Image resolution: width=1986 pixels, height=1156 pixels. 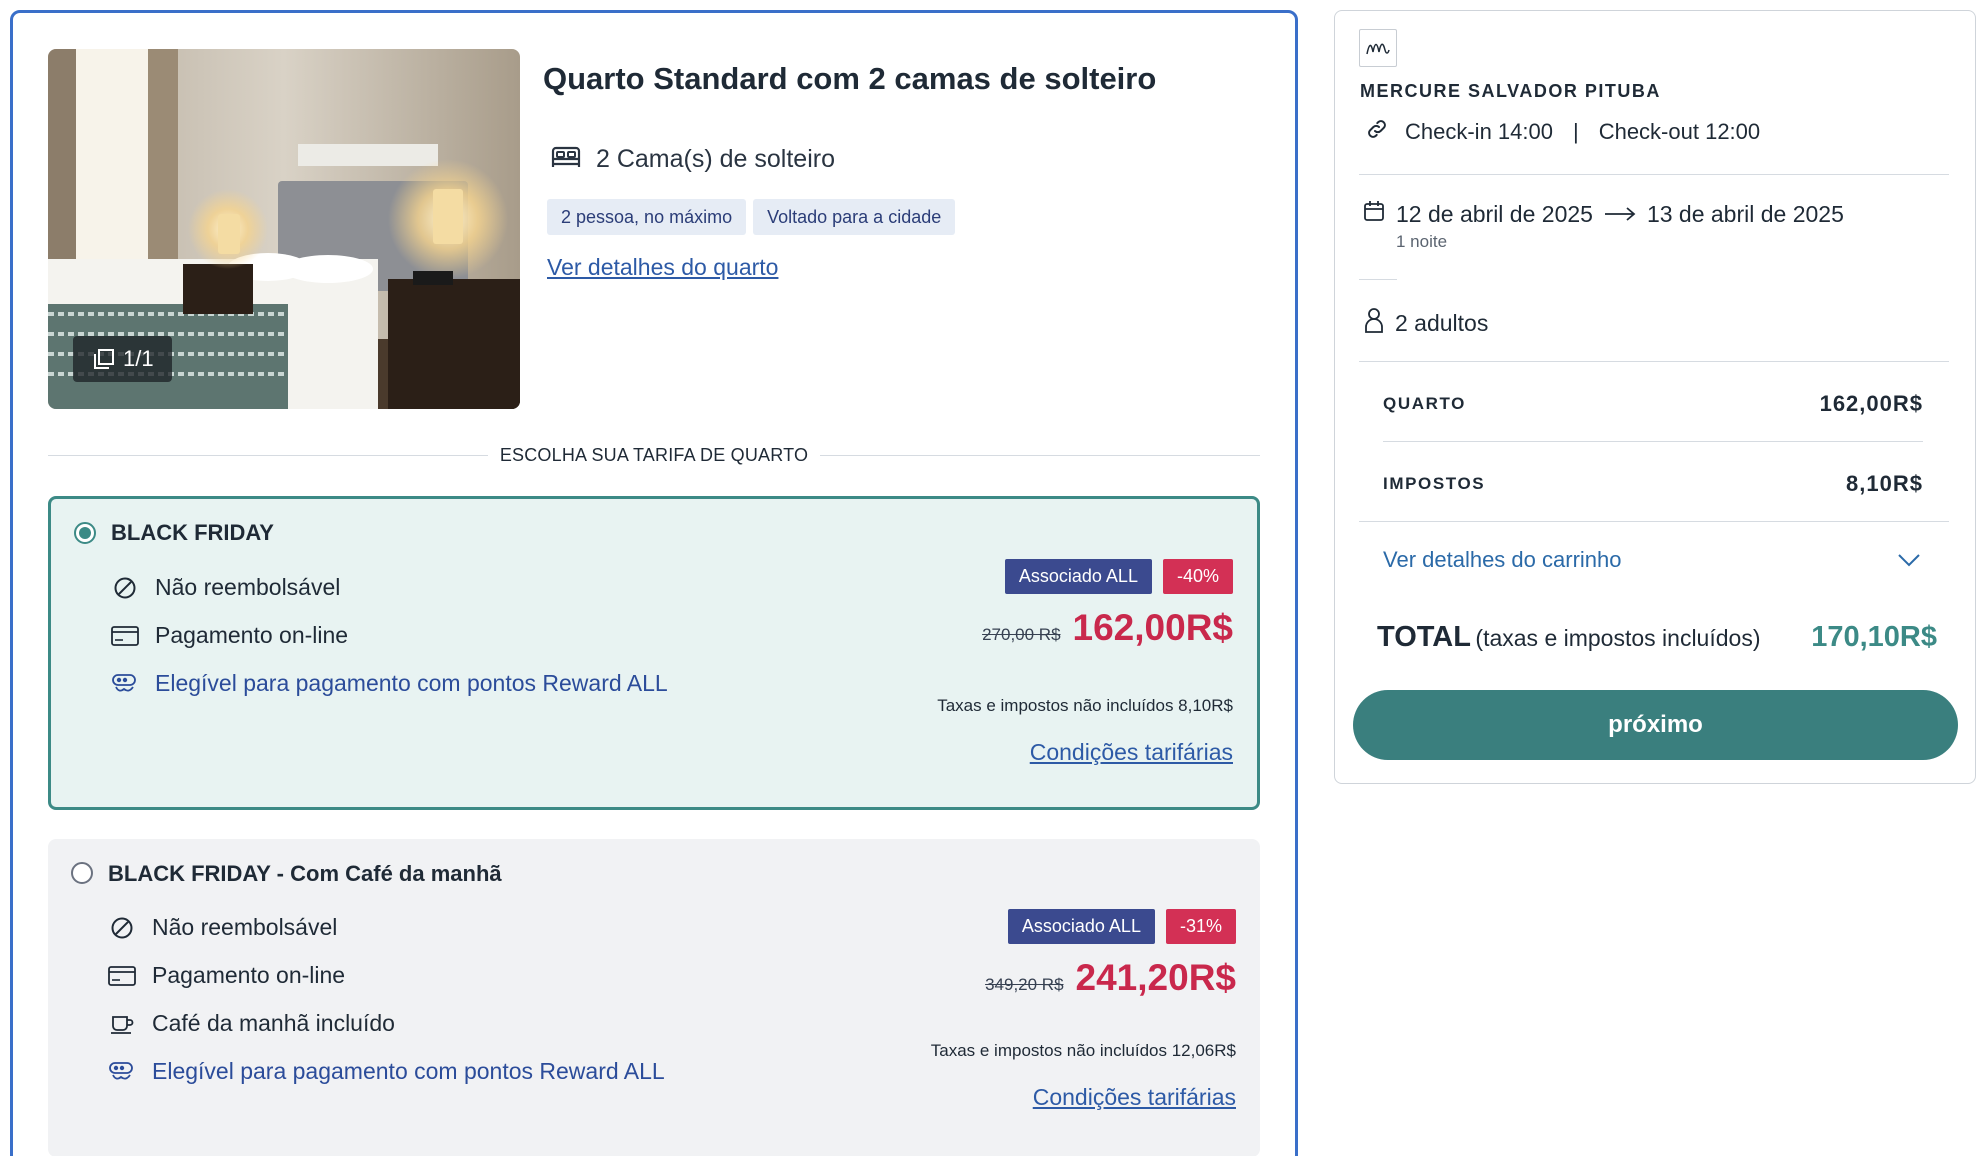 I want to click on view-tag: Voltado para a cidade, so click(x=854, y=217).